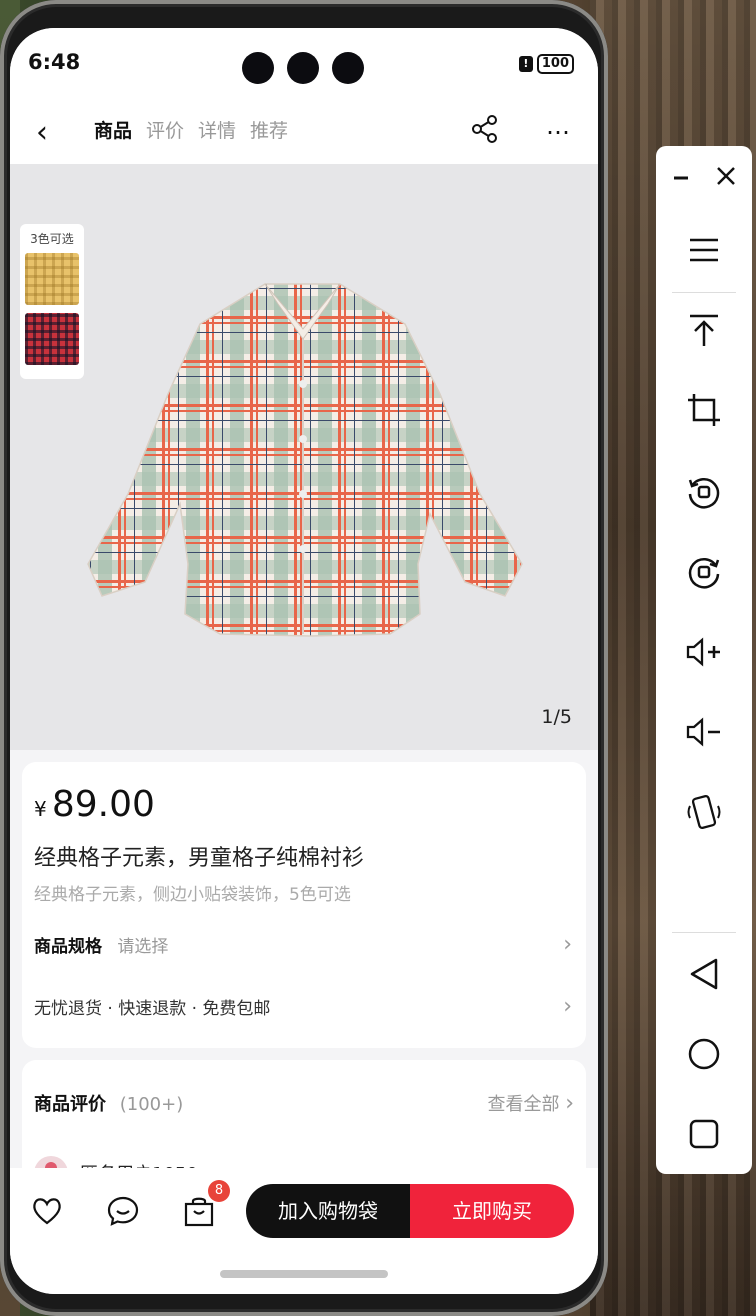  Describe the element at coordinates (199, 858) in the screenshot. I see `product-title: 经典格子元素，男童格子纯棉衬衫` at that location.